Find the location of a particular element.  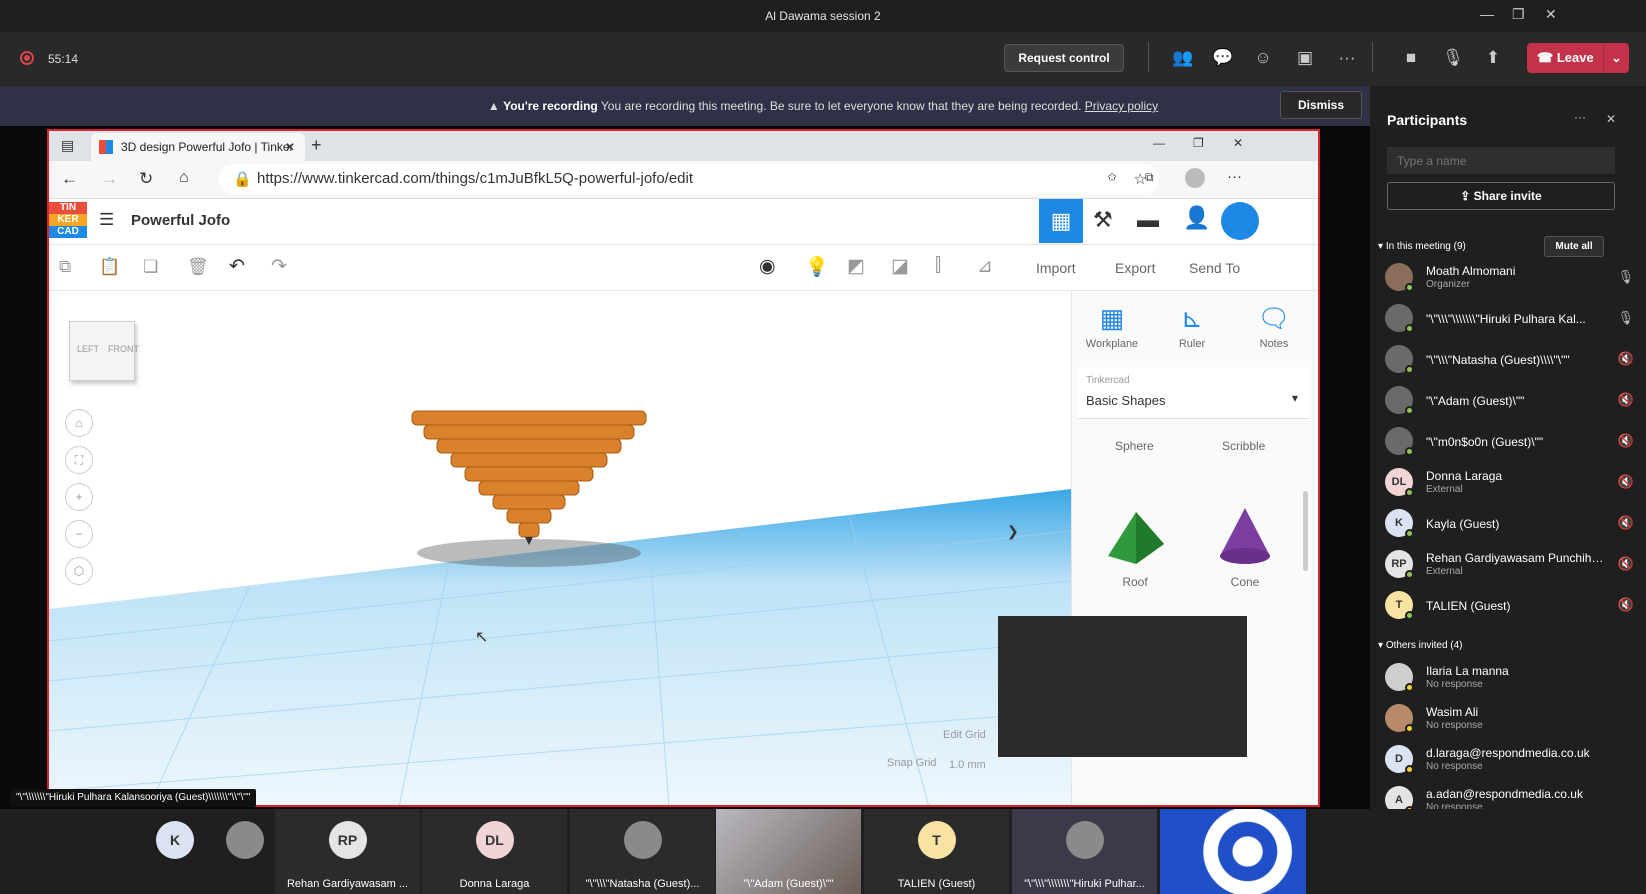

fit-view-icon: ⛶ is located at coordinates (79, 460).